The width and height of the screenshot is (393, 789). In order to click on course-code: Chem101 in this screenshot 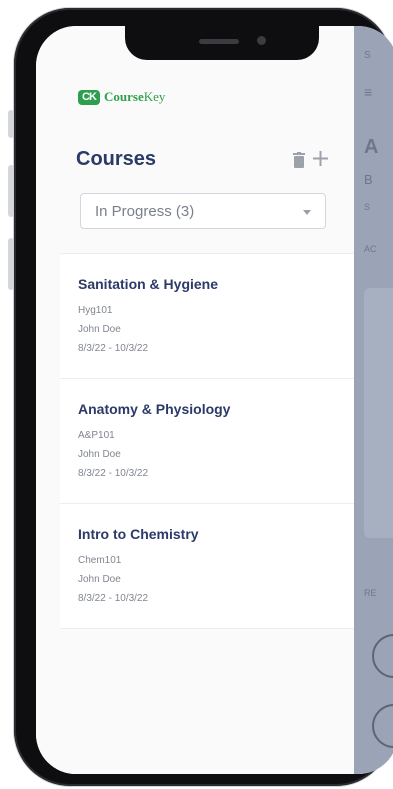, I will do `click(100, 560)`.